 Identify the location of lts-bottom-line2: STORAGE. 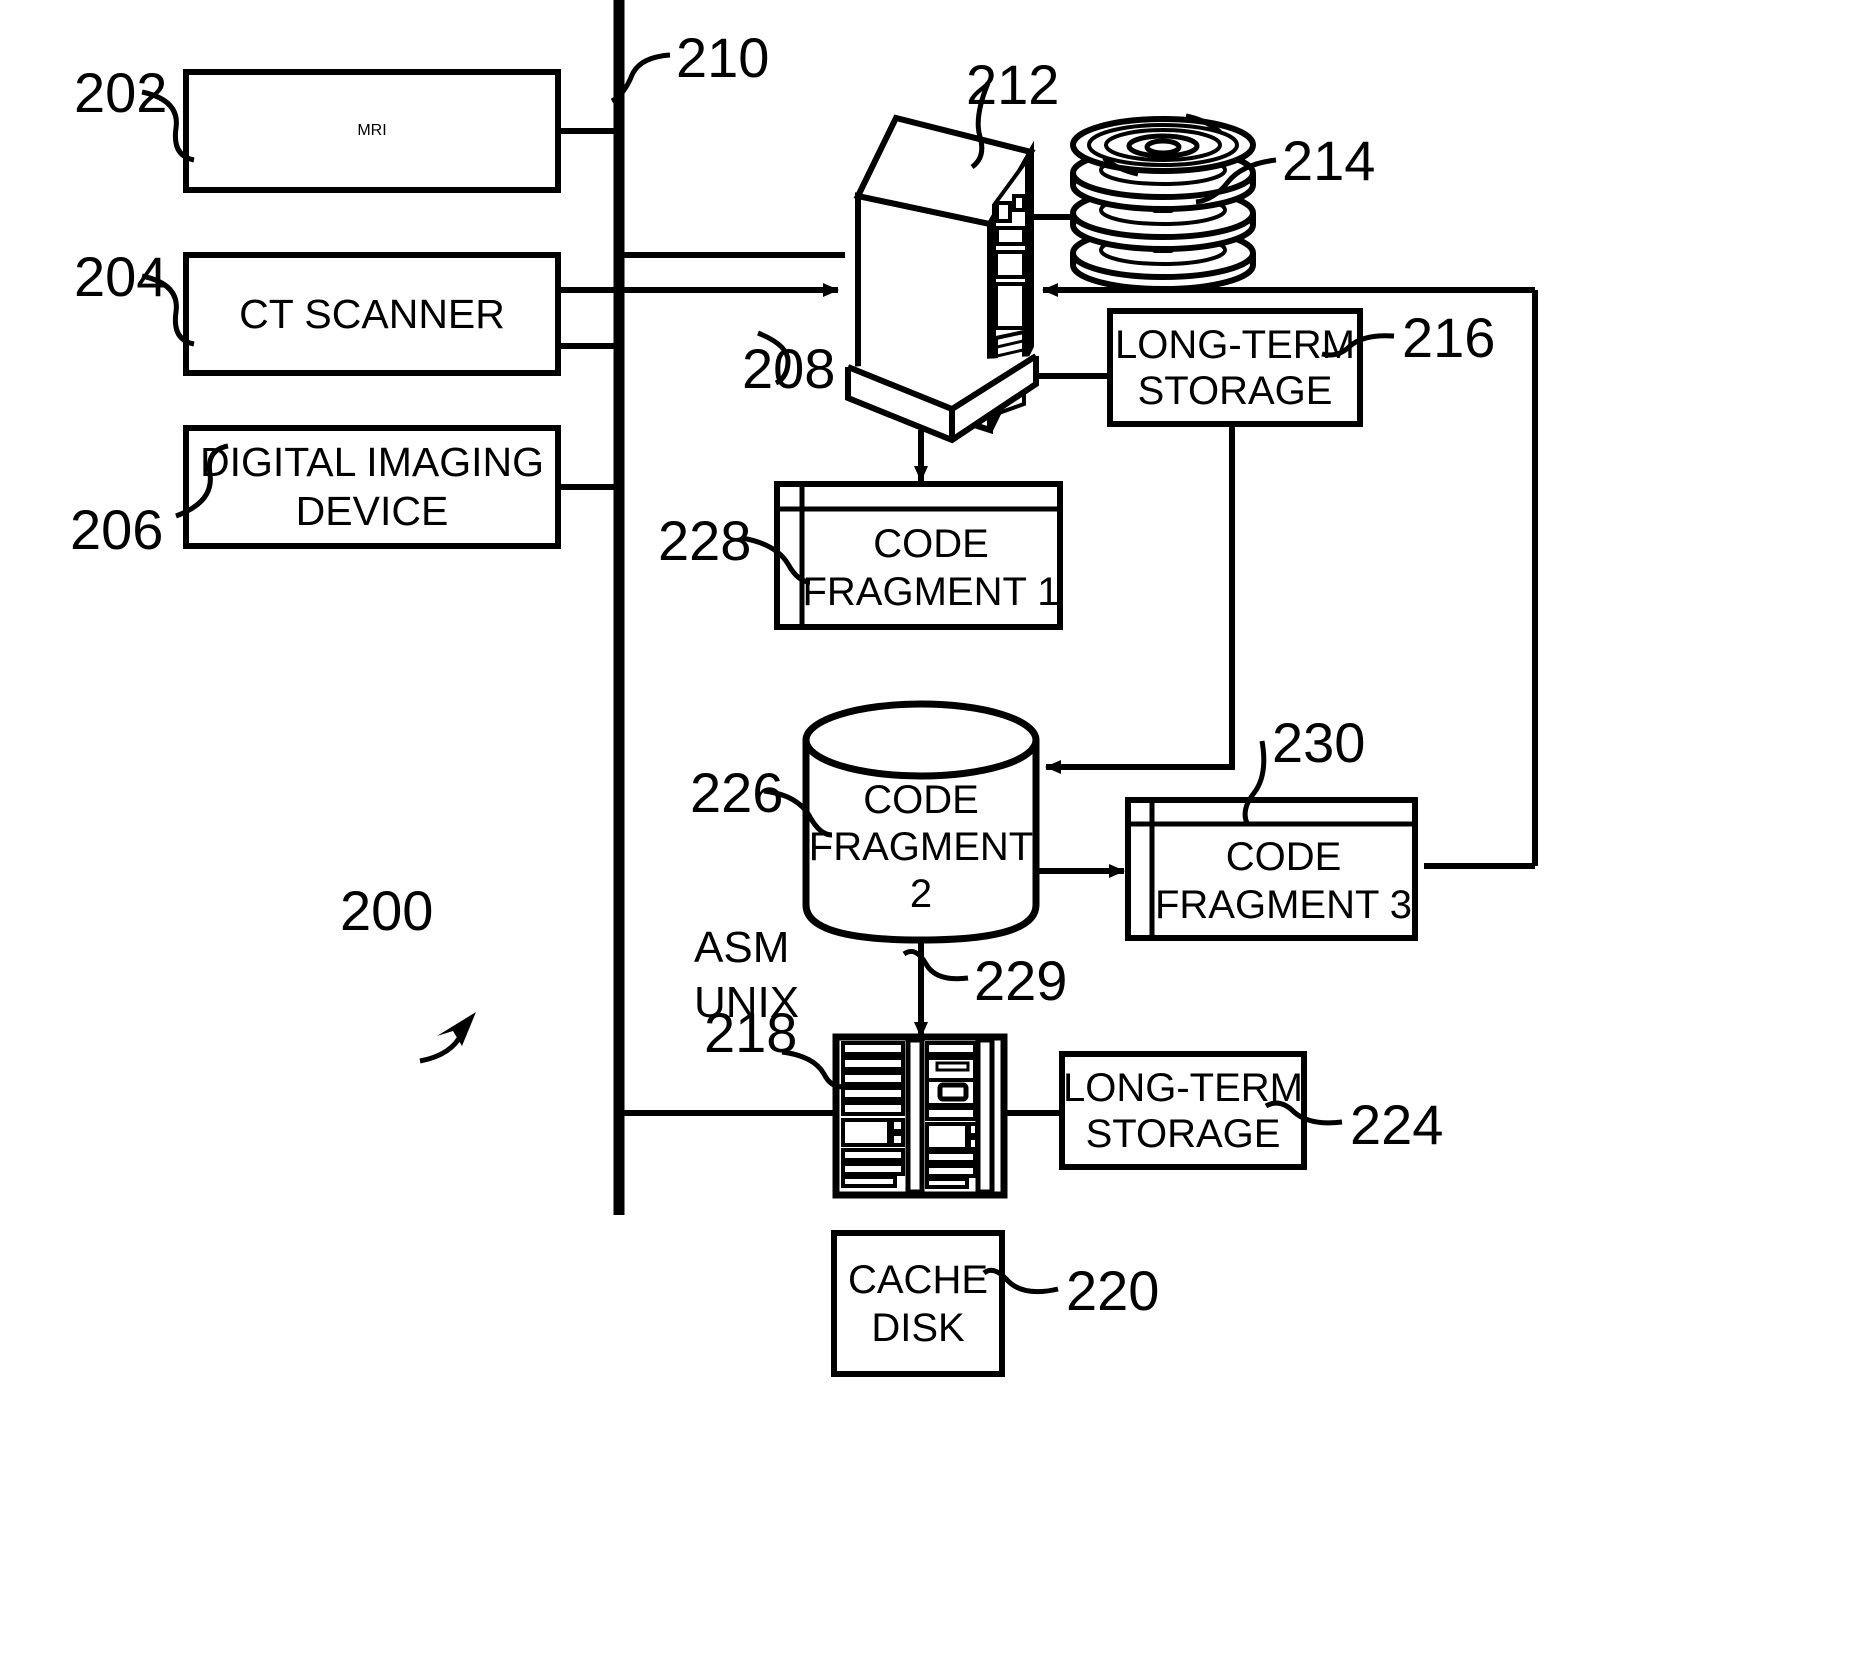
(1183, 1133).